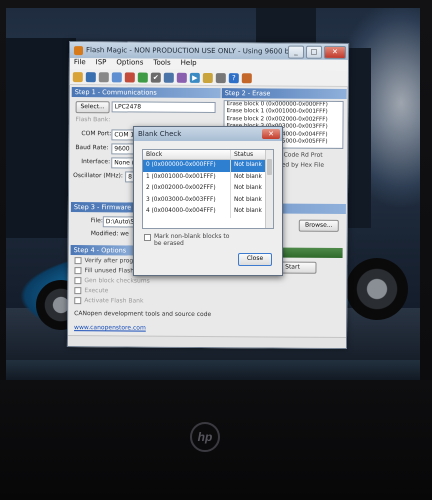 The image size is (432, 500). Describe the element at coordinates (314, 52) in the screenshot. I see `maximize-button: □` at that location.